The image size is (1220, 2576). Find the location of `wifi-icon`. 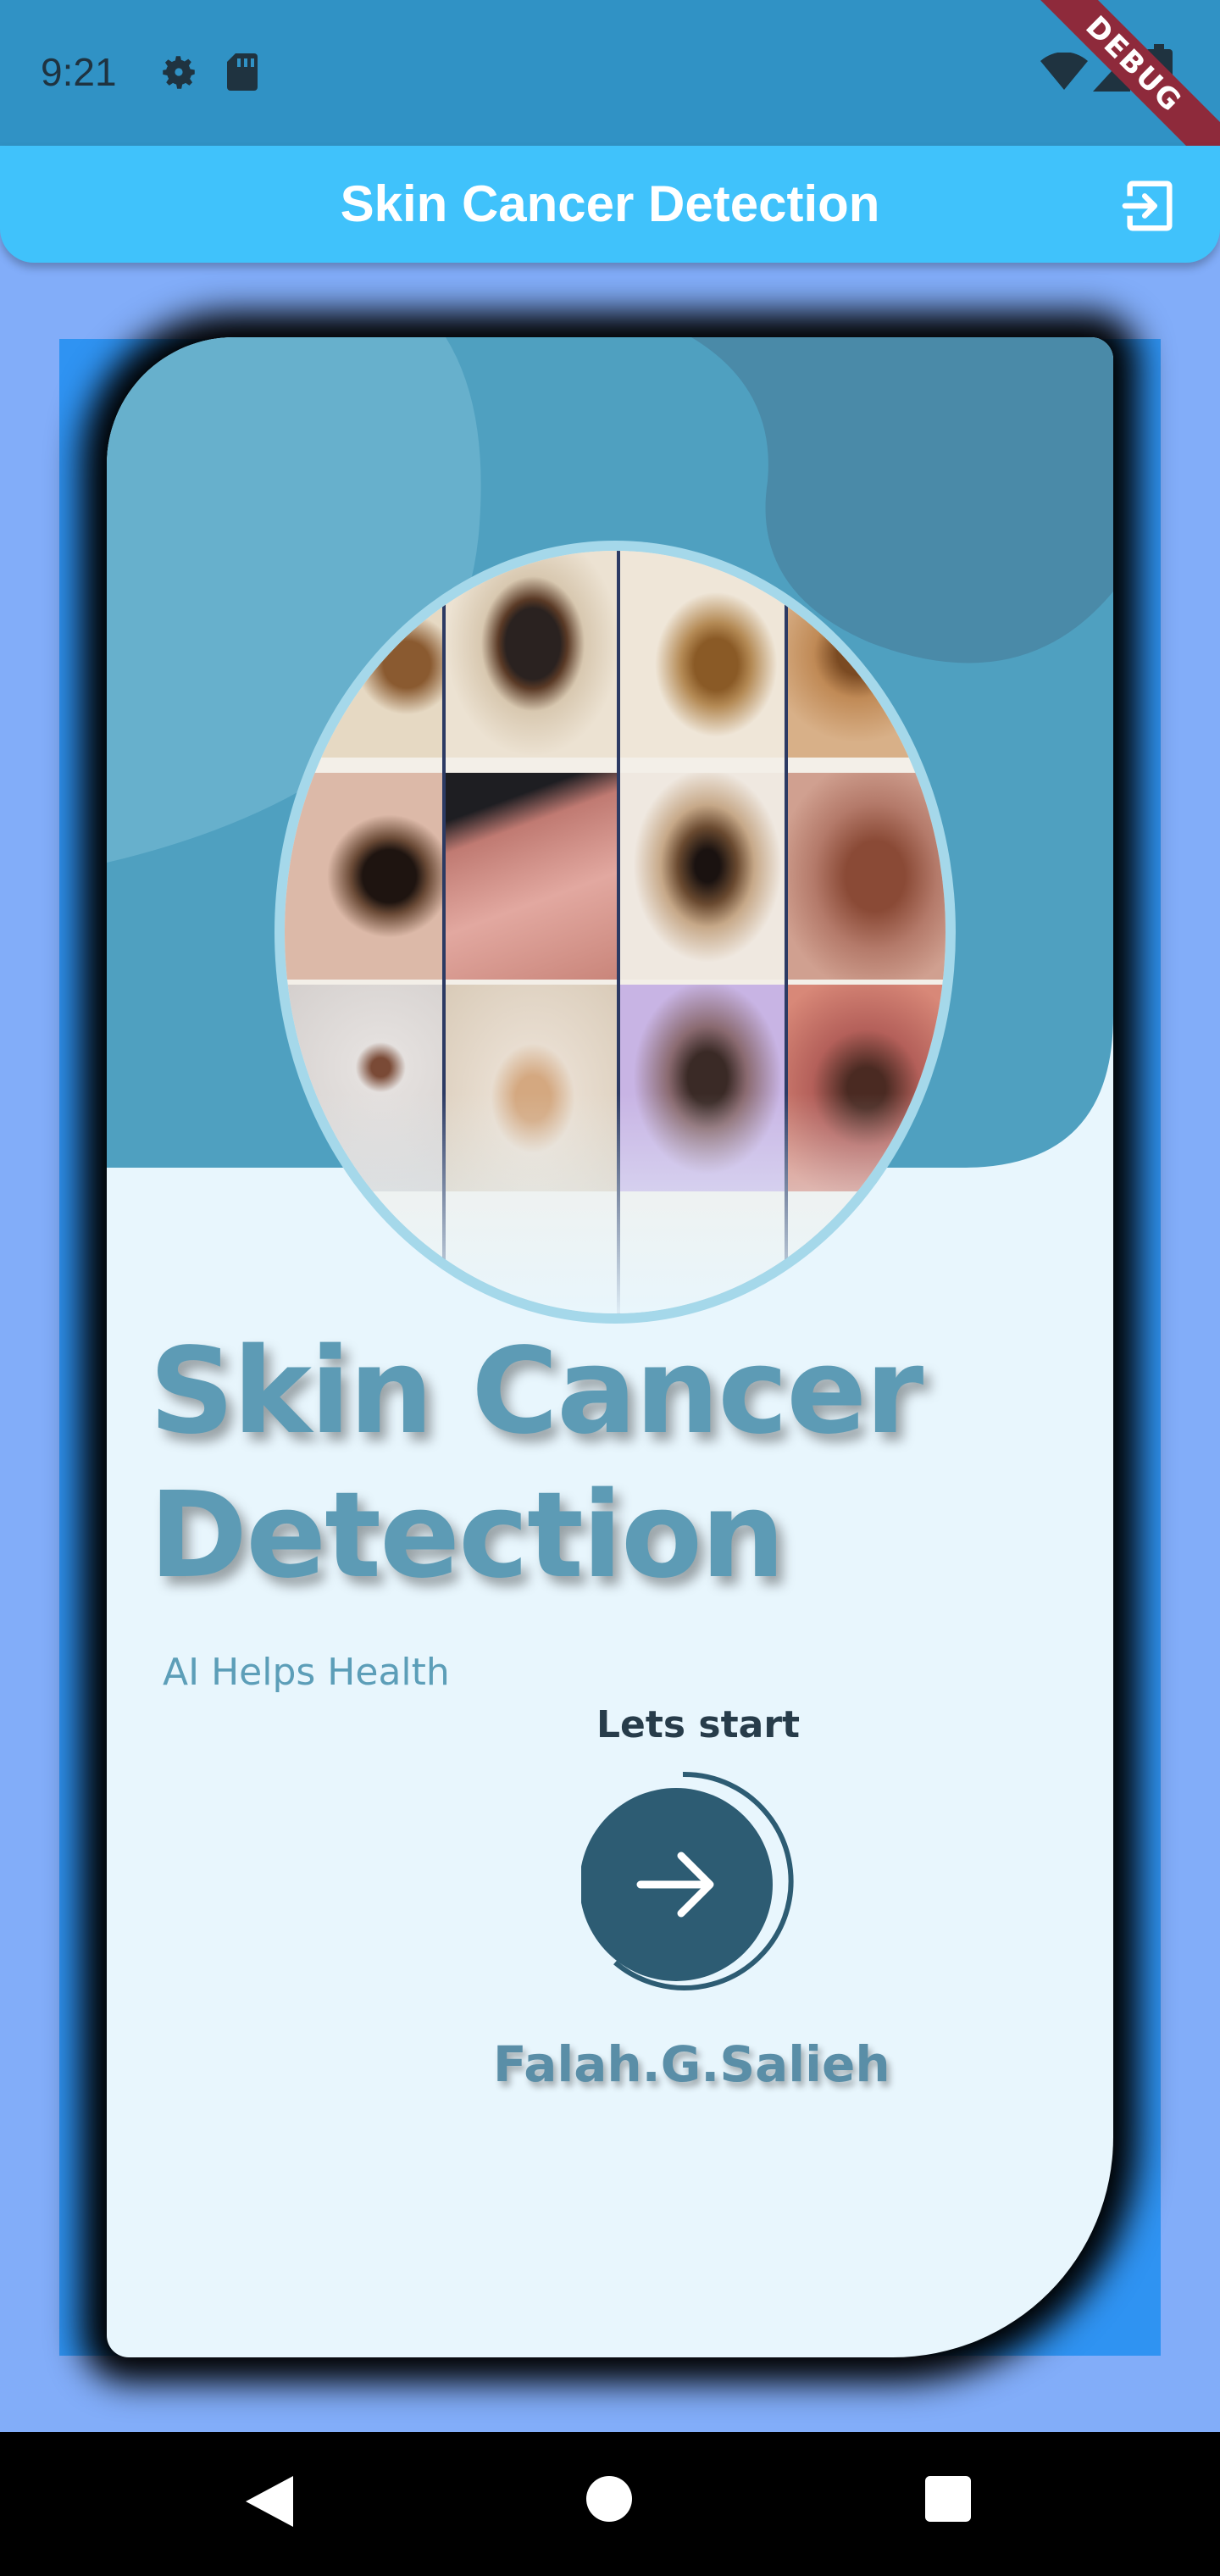

wifi-icon is located at coordinates (1064, 71).